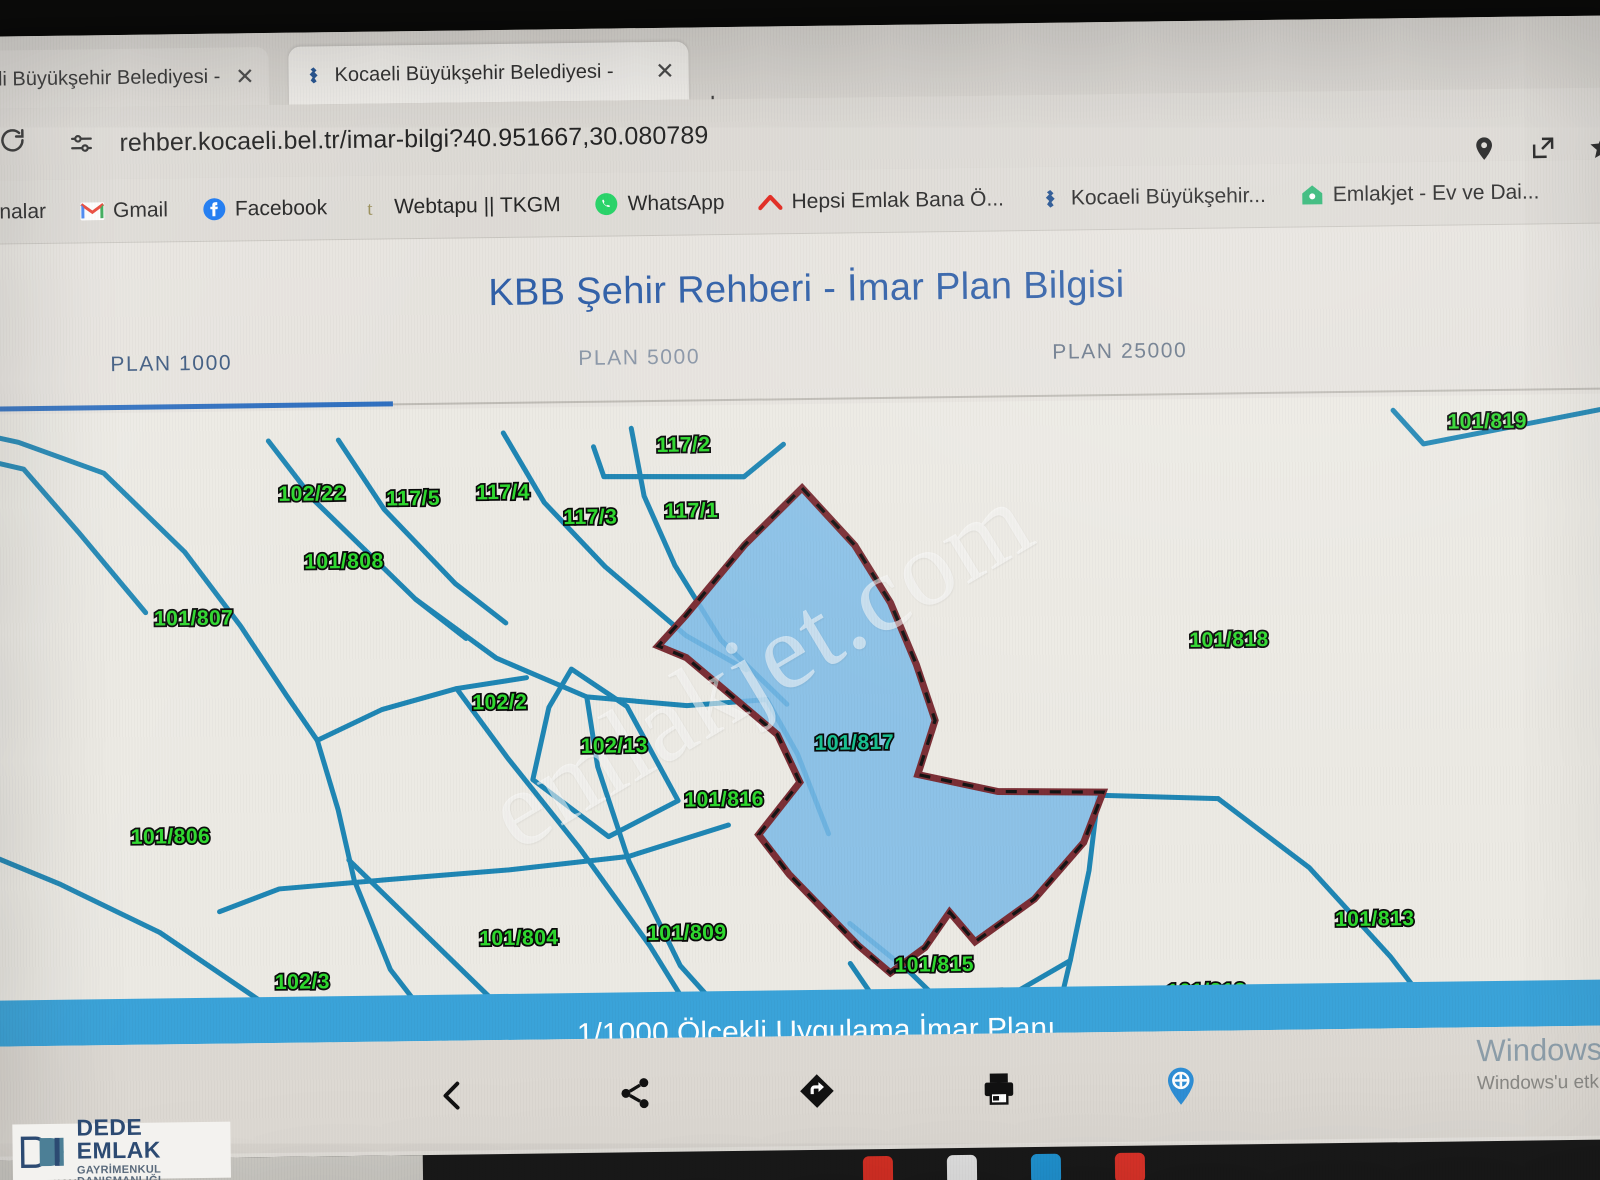 This screenshot has width=1600, height=1180. I want to click on logo-title: DEDE EMLAK, so click(119, 1138).